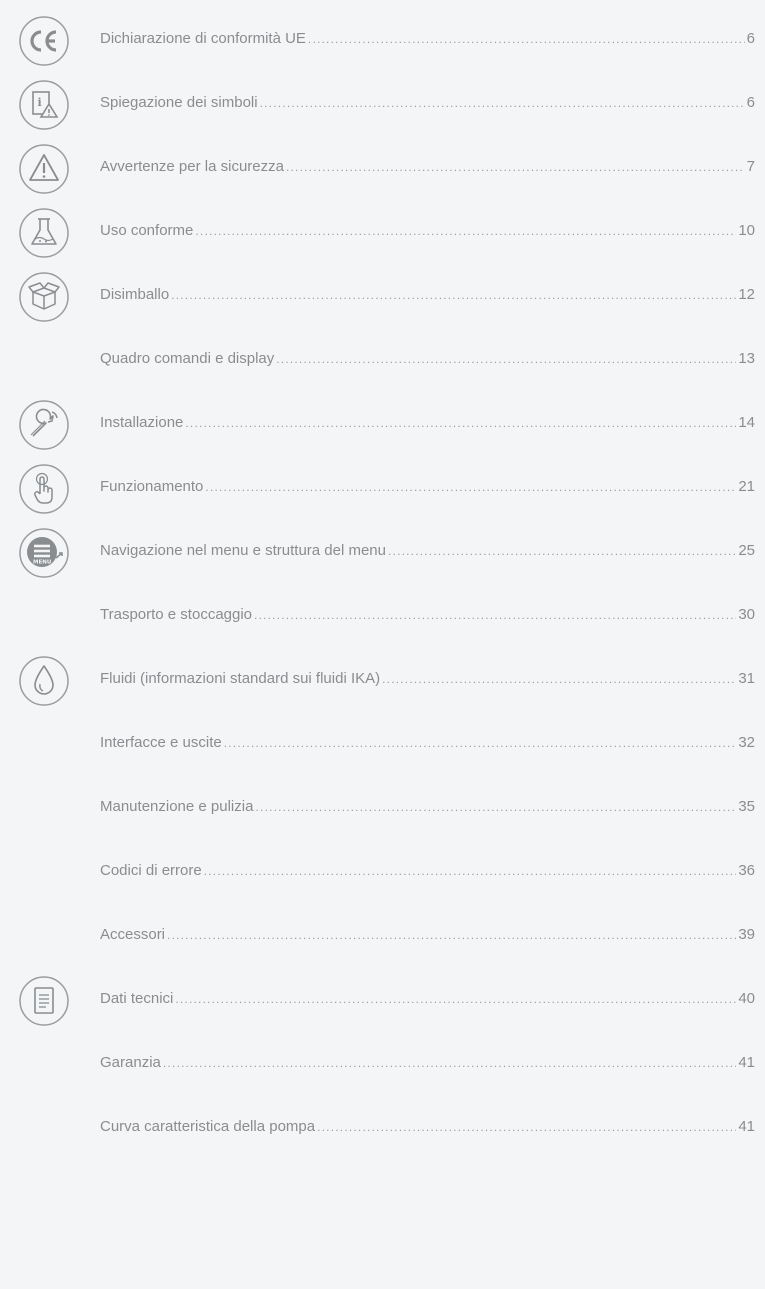  I want to click on toc-entry-transport: Trasporto e stoccaggio 30, so click(382, 617).